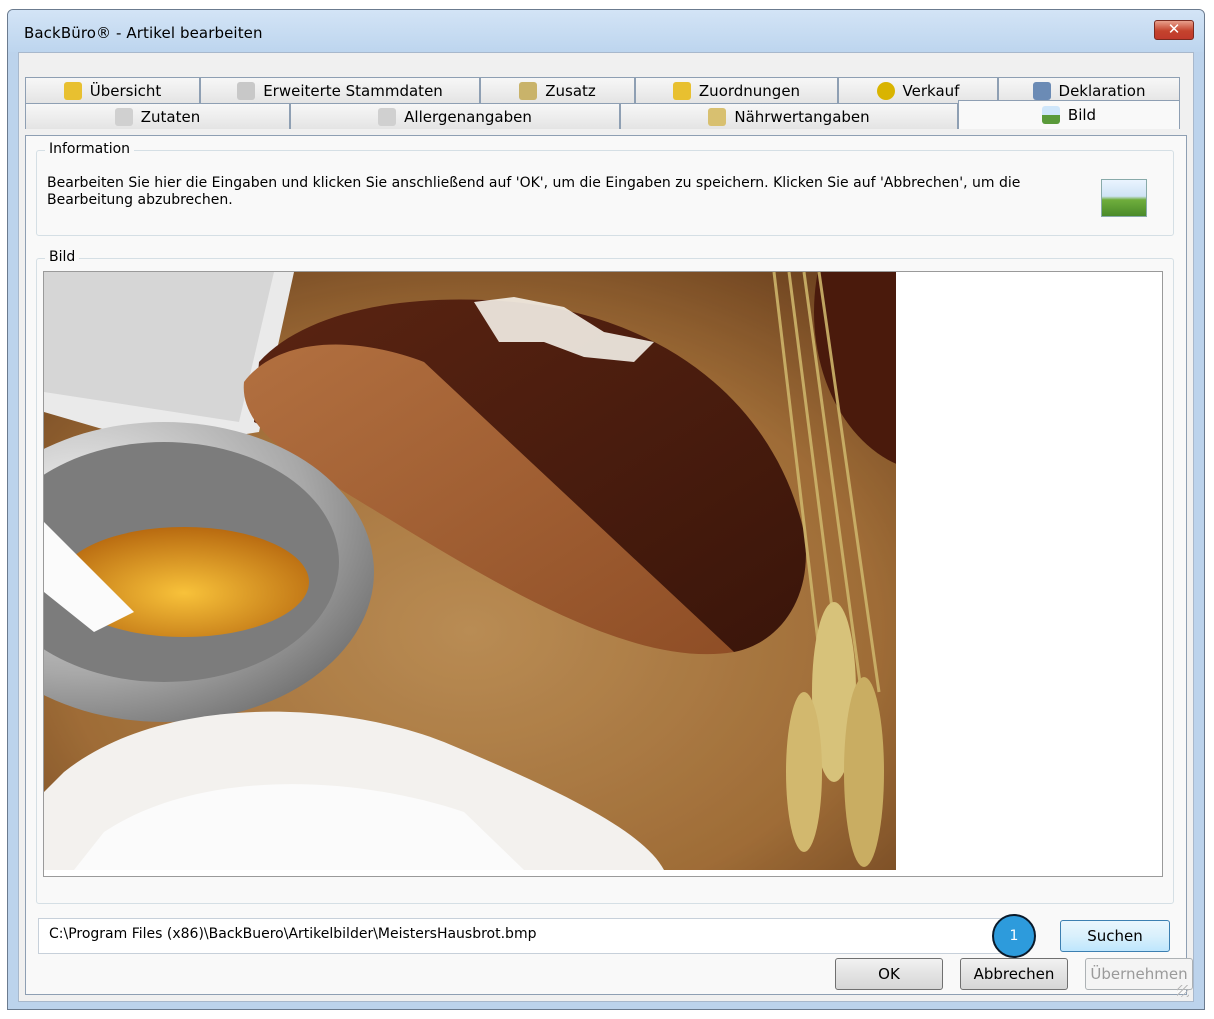  I want to click on image-legend: Bild, so click(62, 257).